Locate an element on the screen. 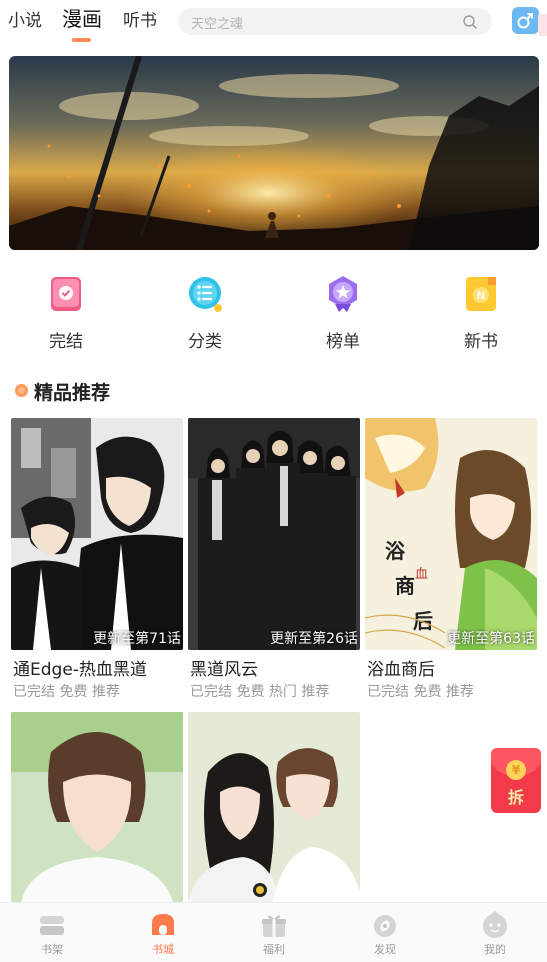  svg-text: N is located at coordinates (481, 296).